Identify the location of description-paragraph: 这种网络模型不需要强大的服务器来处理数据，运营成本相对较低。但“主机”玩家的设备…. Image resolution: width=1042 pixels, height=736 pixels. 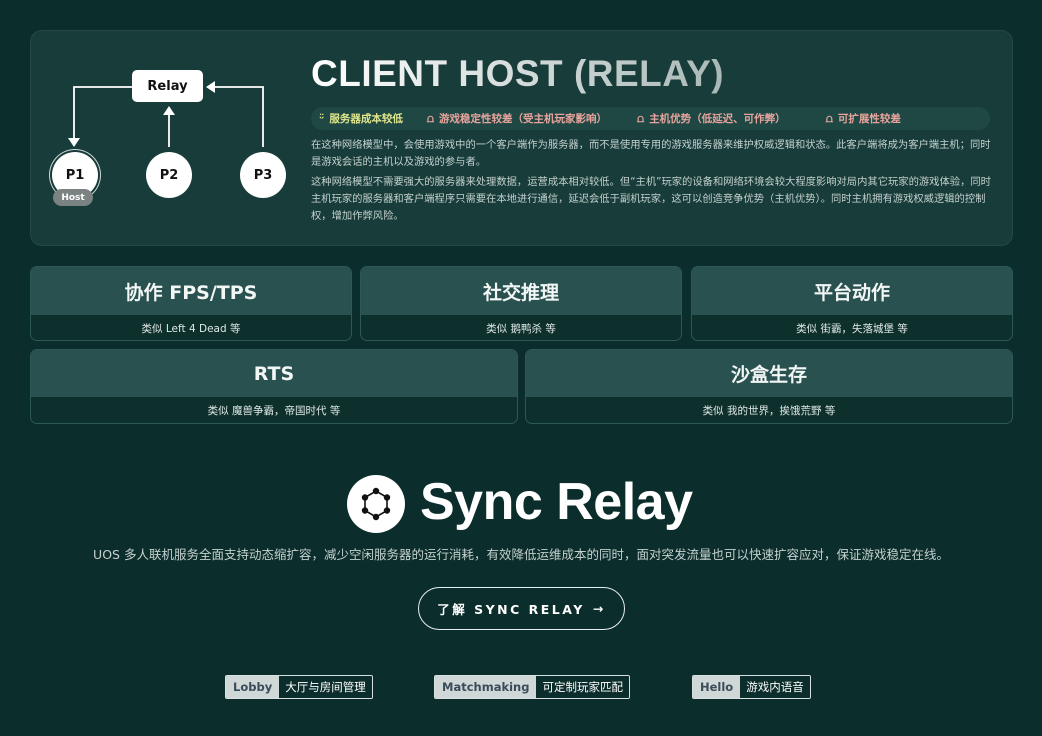
(651, 199).